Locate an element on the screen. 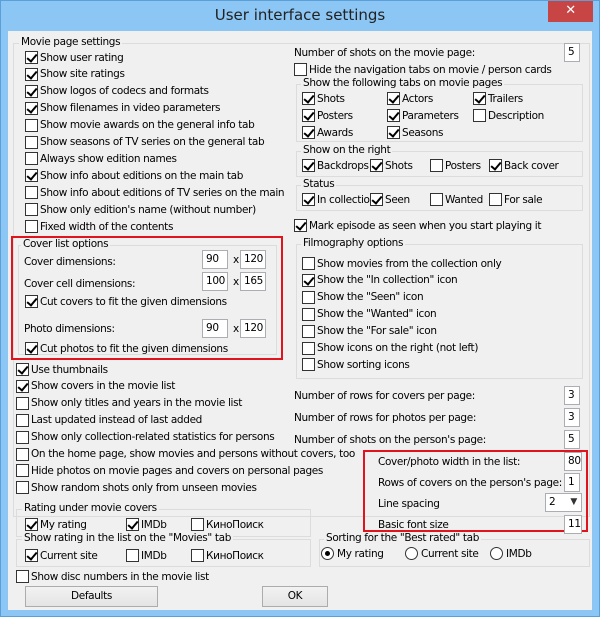  filmography-checkbox: Show the "For sale" icon is located at coordinates (369, 331).